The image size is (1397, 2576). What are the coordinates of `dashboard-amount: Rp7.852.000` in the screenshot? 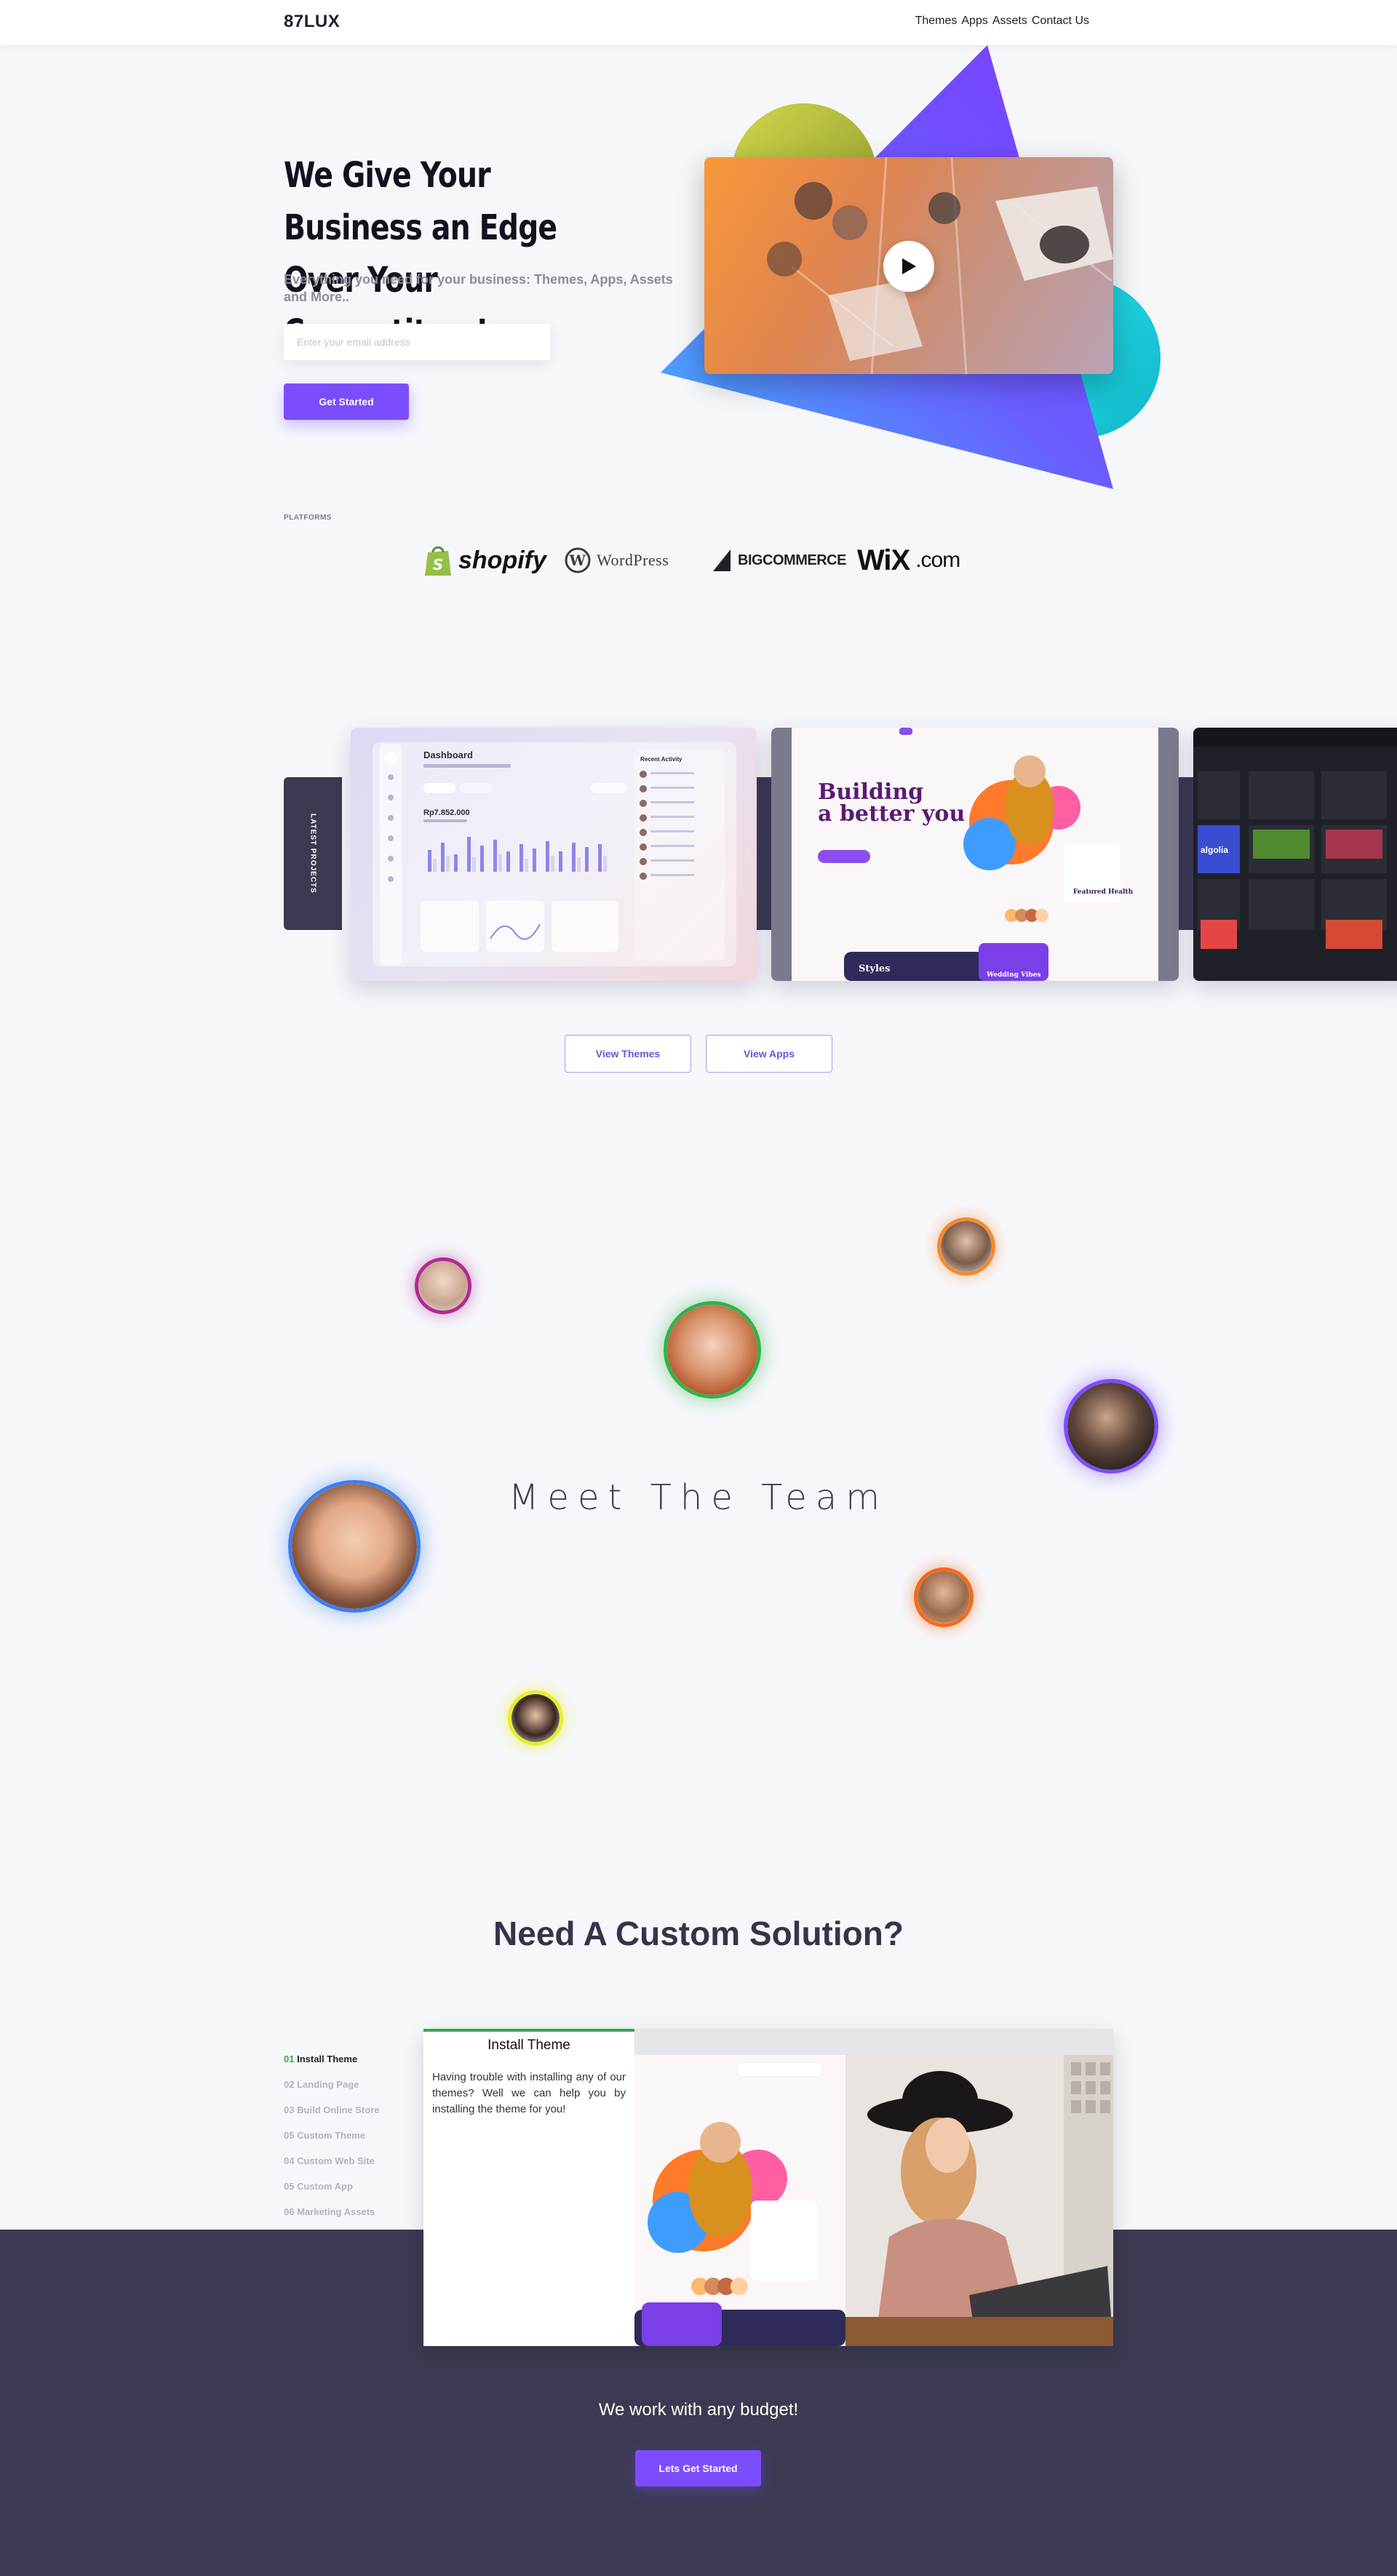 It's located at (447, 812).